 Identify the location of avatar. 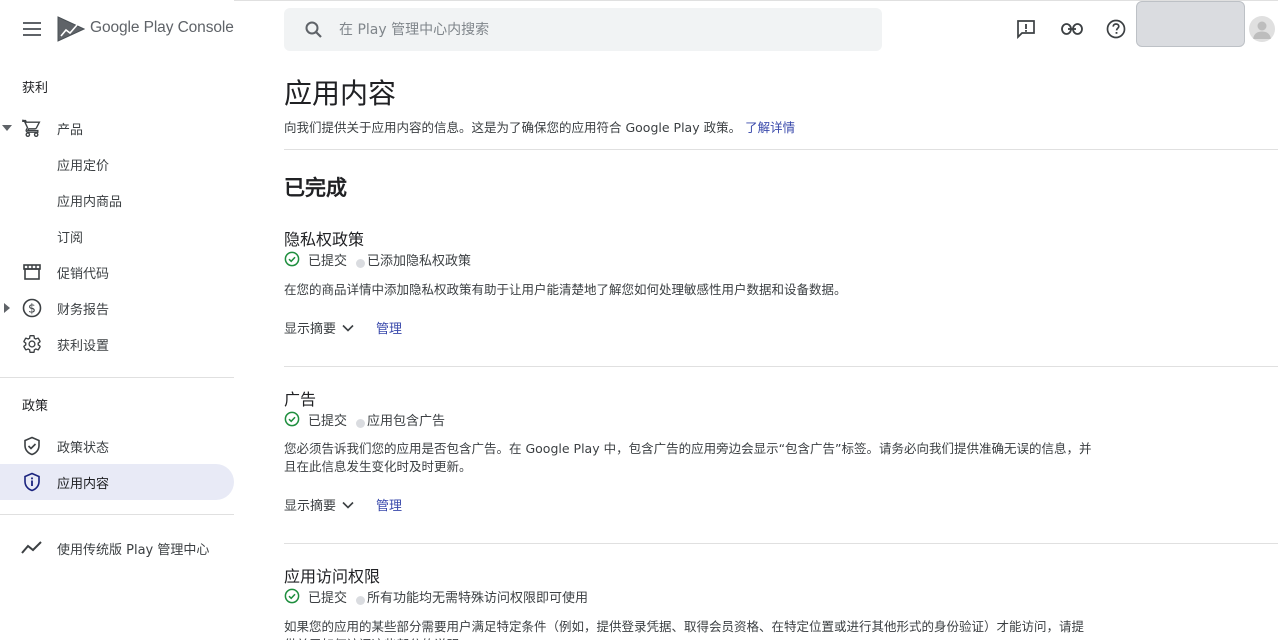
(1262, 29).